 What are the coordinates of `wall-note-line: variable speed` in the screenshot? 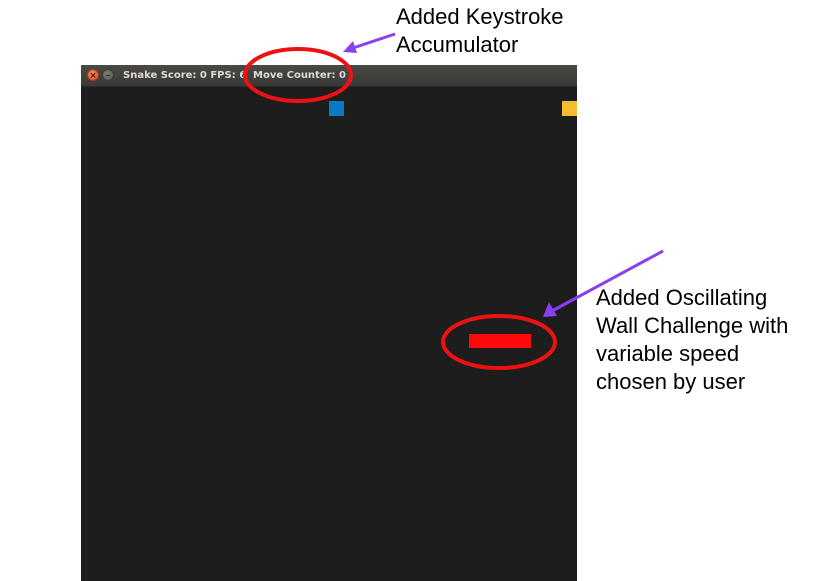 It's located at (668, 353).